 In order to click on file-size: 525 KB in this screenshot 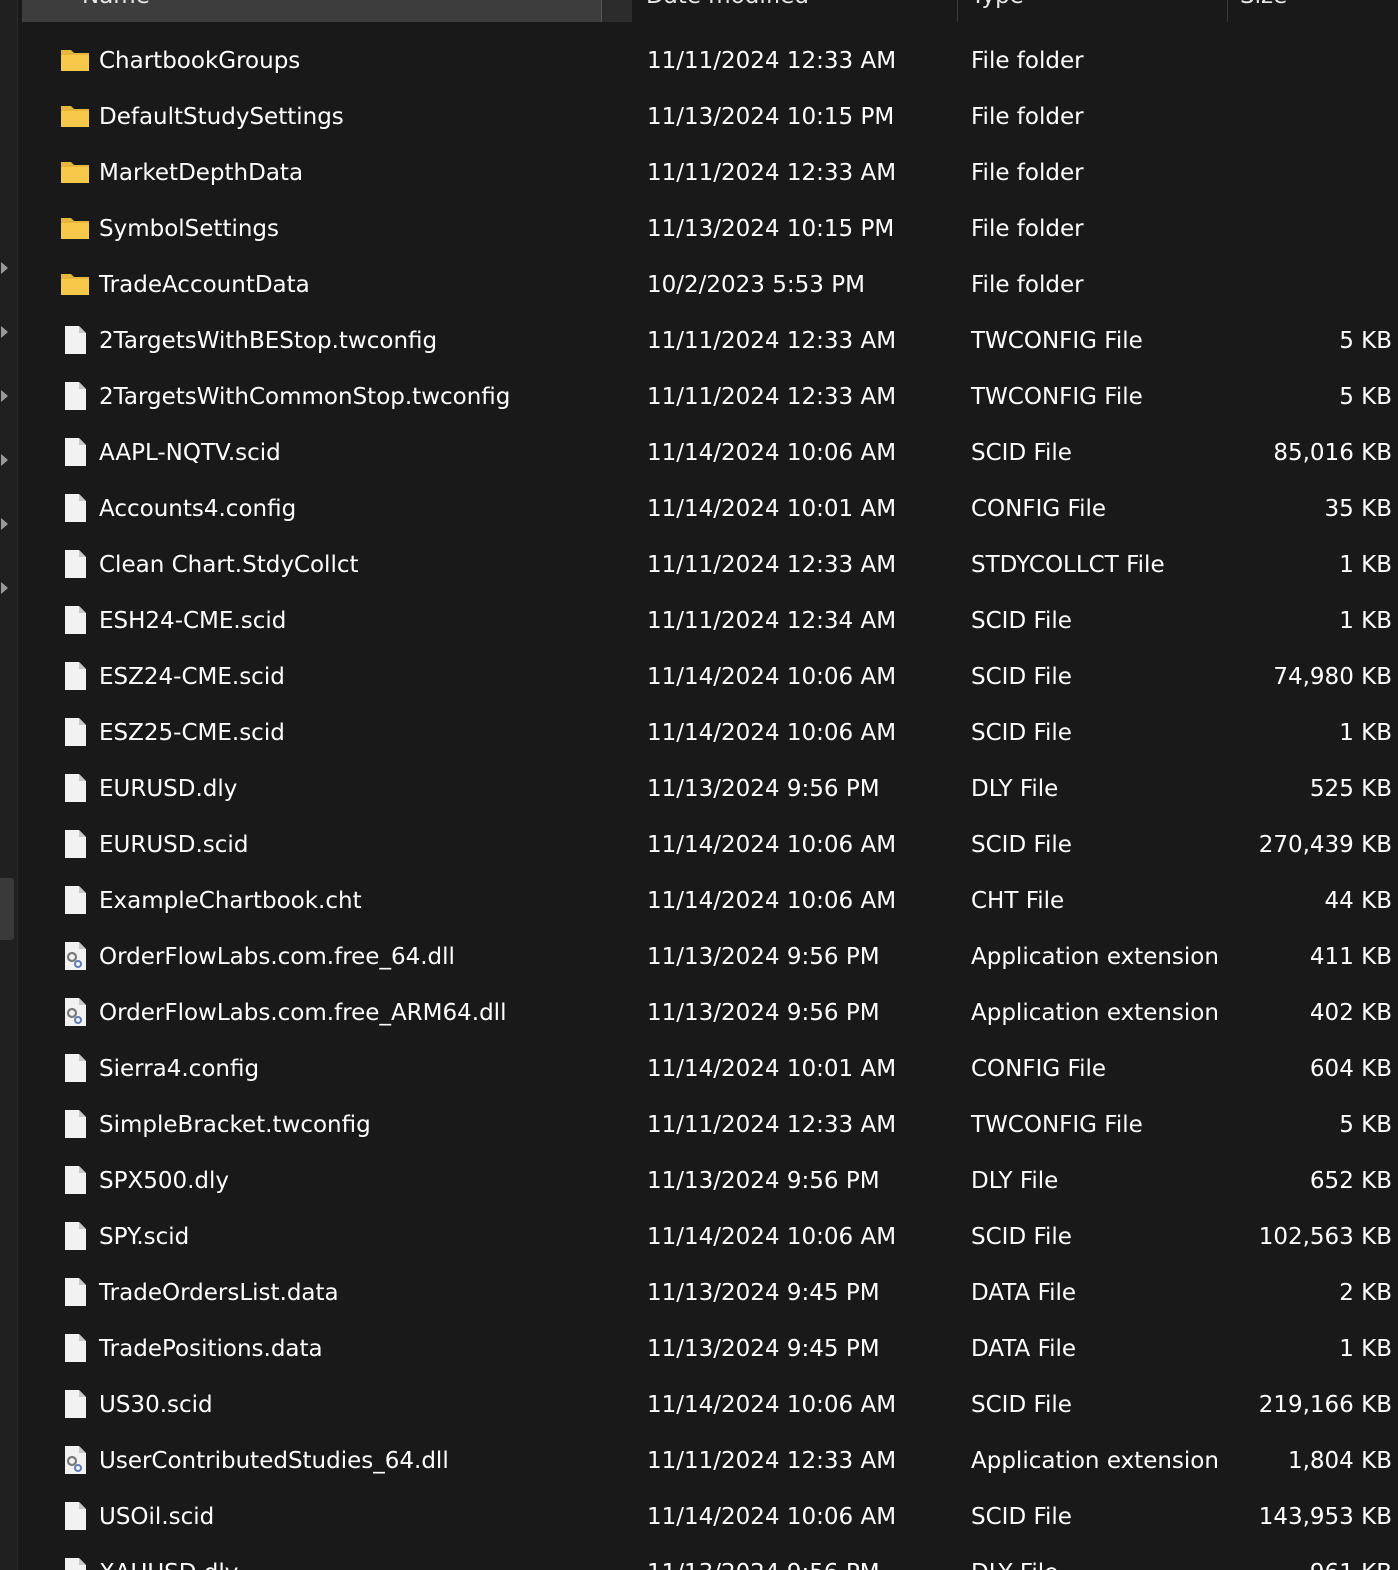, I will do `click(1350, 789)`.